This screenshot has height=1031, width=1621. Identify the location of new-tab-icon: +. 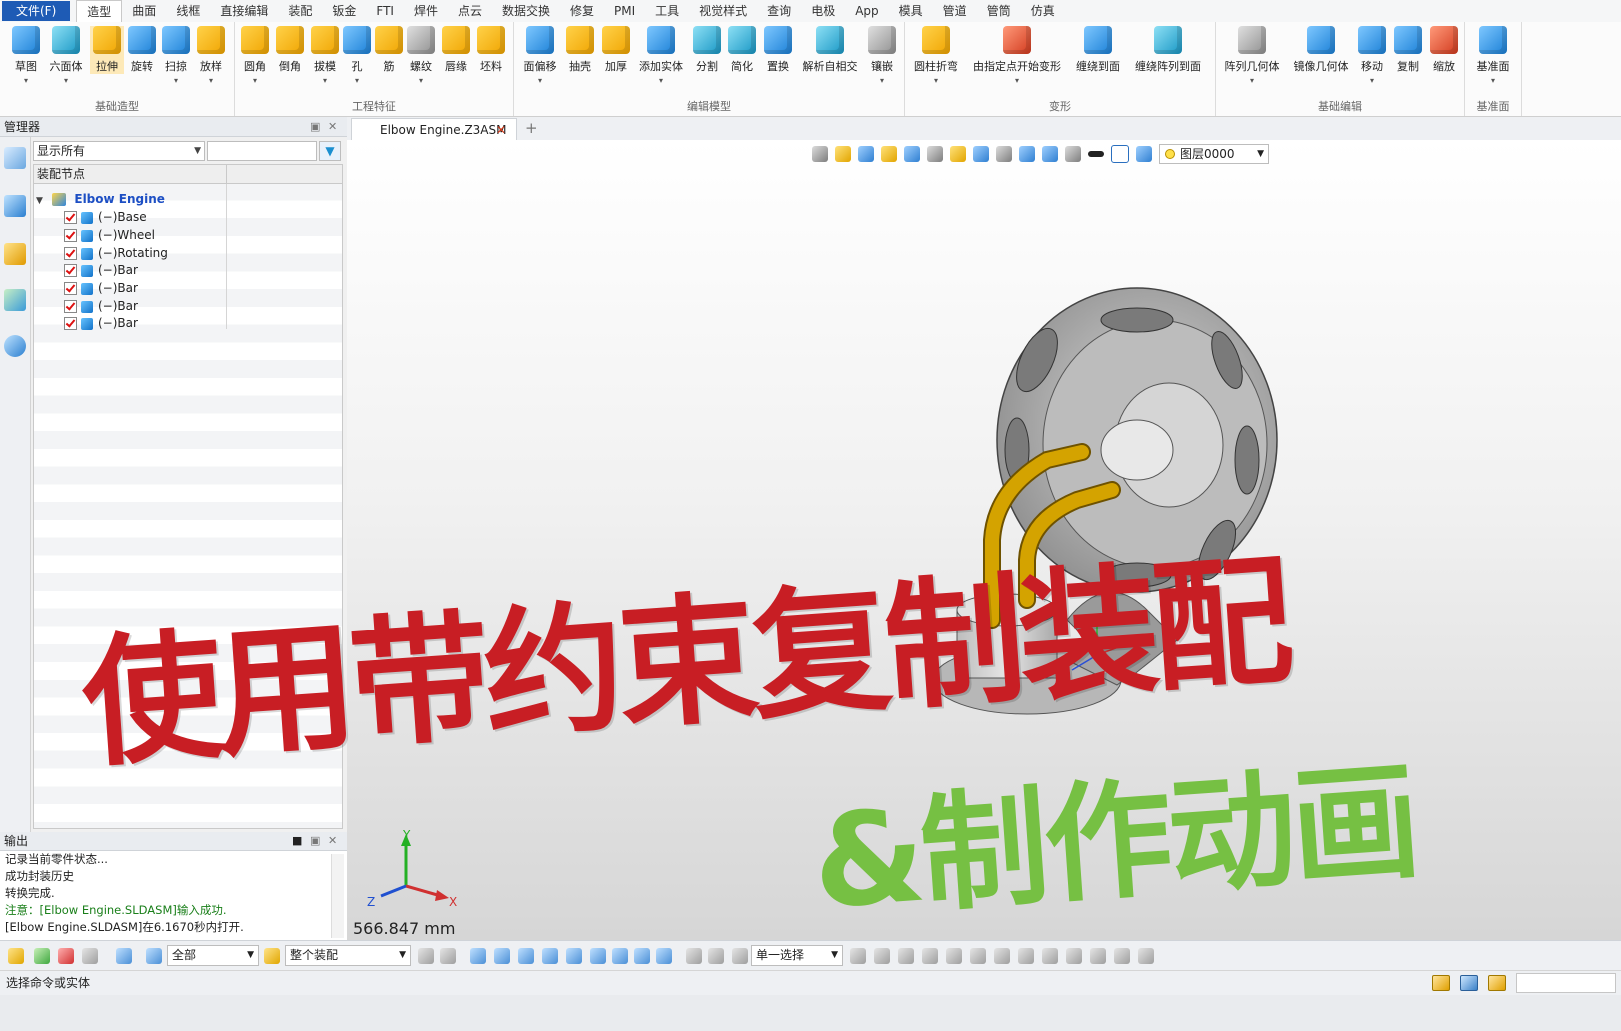
(531, 128).